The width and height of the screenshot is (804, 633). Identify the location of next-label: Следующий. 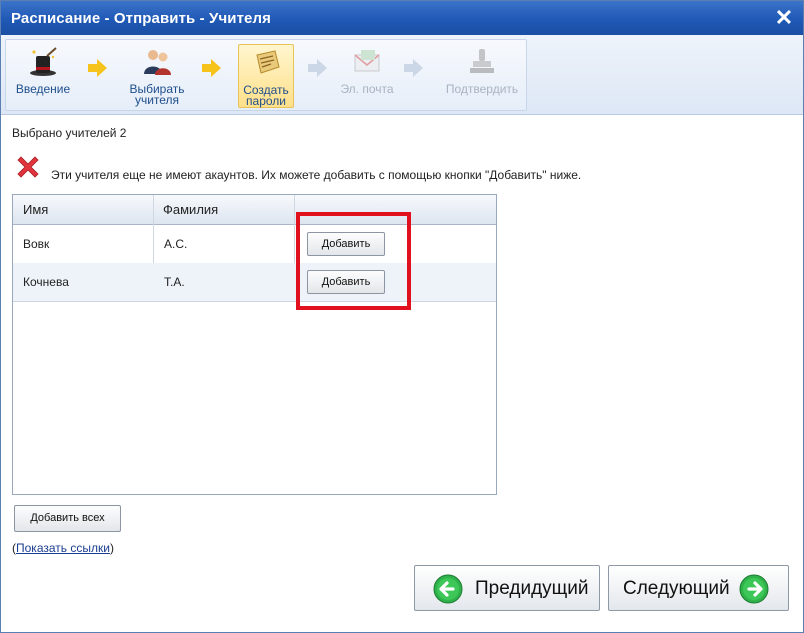
(676, 588).